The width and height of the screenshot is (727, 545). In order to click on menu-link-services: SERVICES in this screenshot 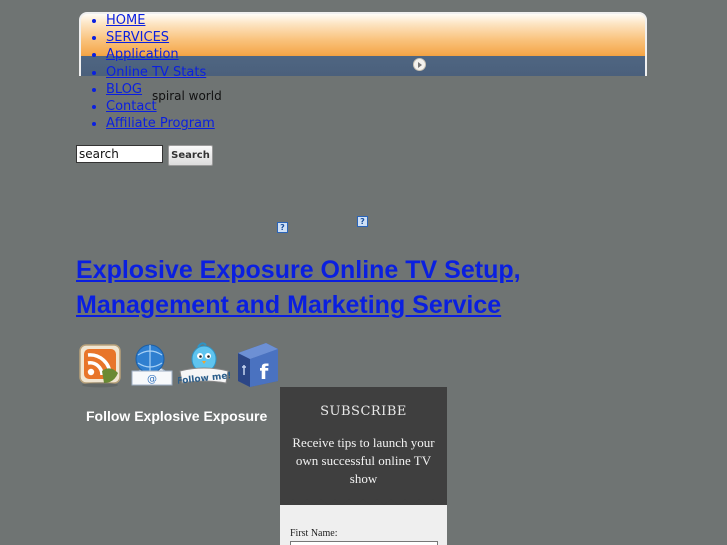, I will do `click(137, 37)`.